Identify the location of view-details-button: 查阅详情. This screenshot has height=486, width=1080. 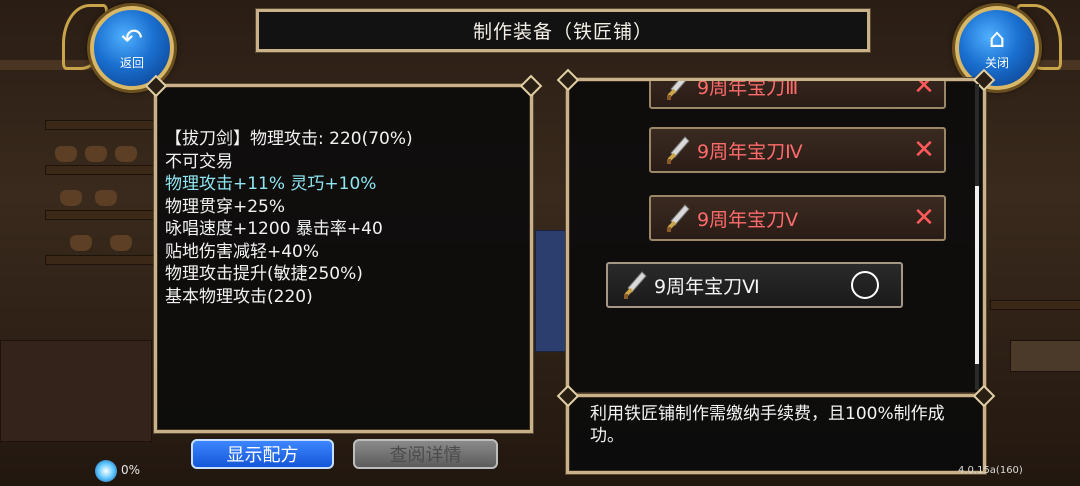
(425, 454).